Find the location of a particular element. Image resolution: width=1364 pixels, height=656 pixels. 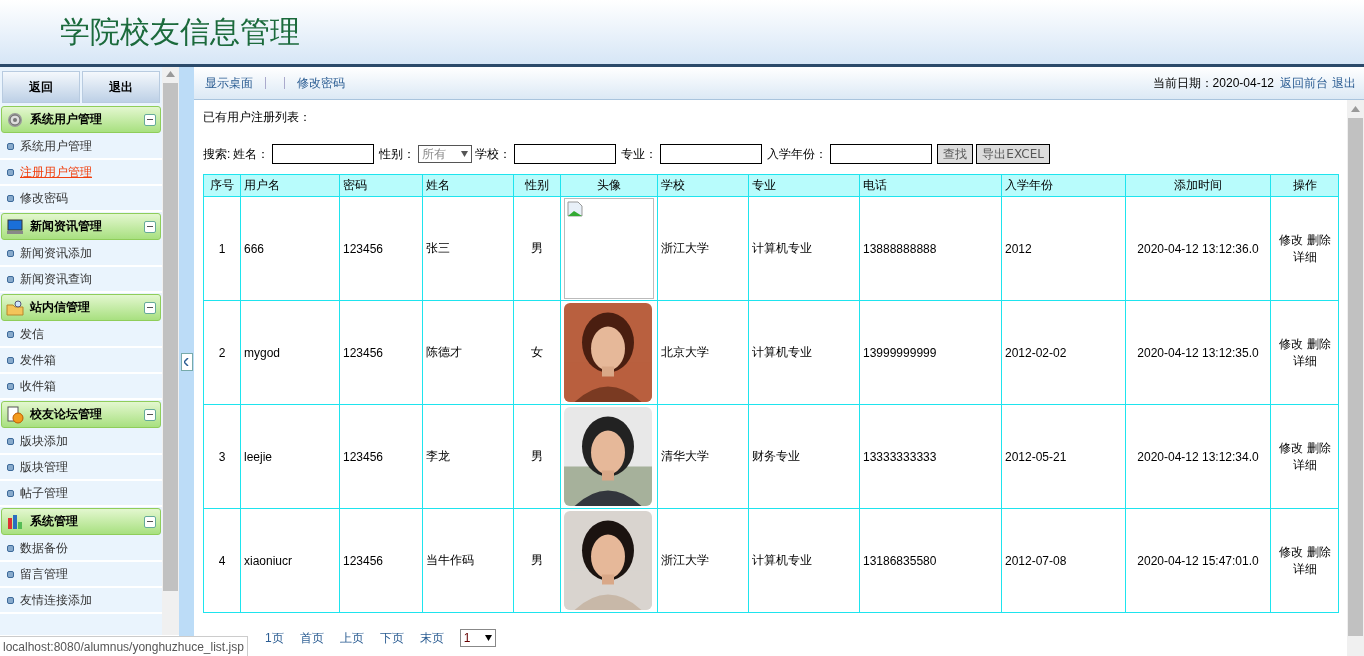

menu-section-header: 校友论坛管理 is located at coordinates (81, 414).